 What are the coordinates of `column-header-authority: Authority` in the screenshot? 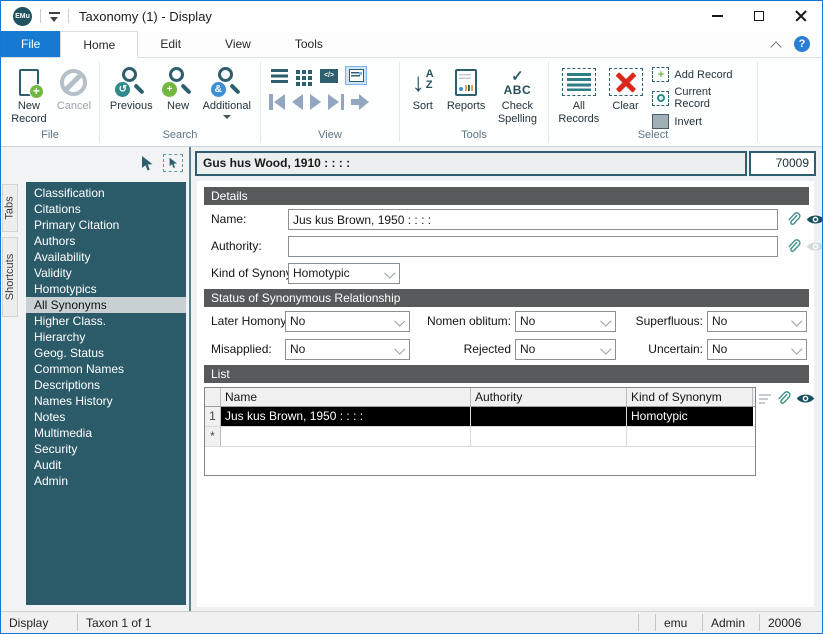 It's located at (549, 397).